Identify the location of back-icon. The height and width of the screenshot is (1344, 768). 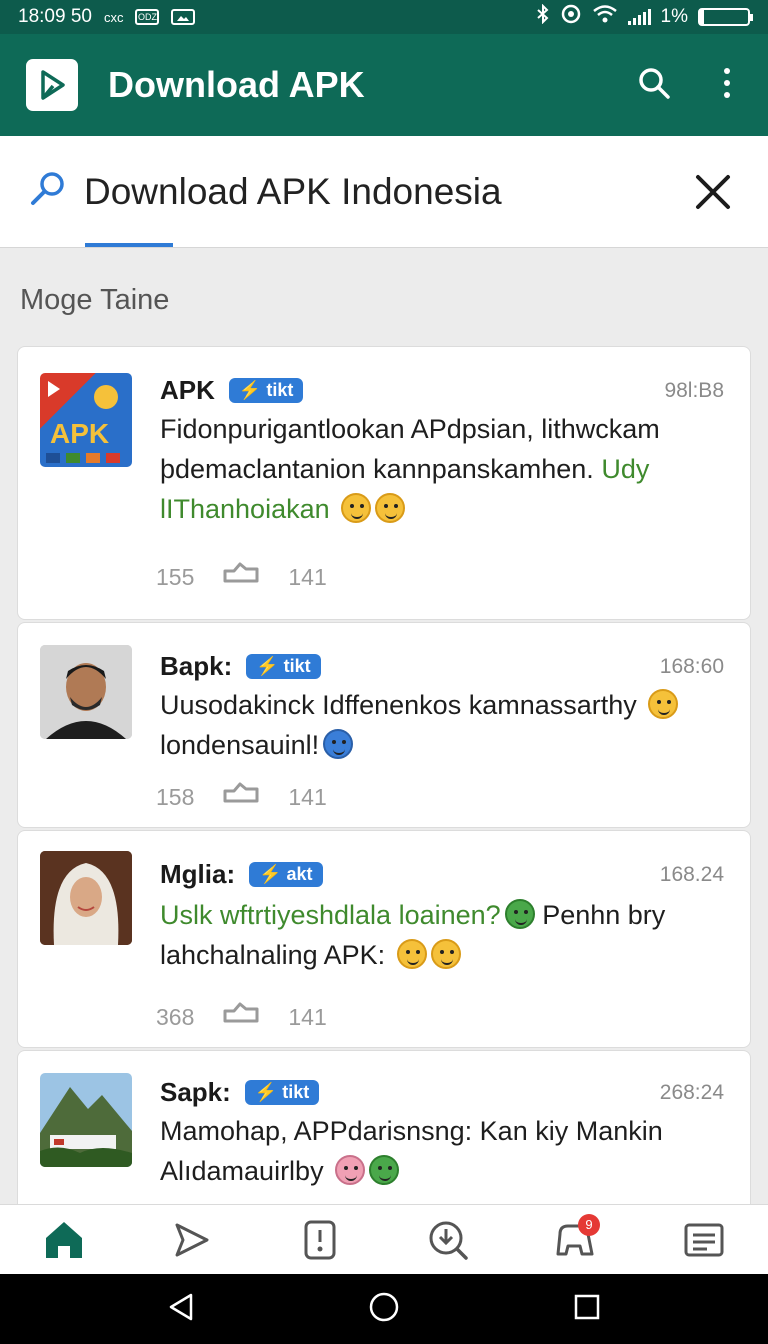
(181, 1309).